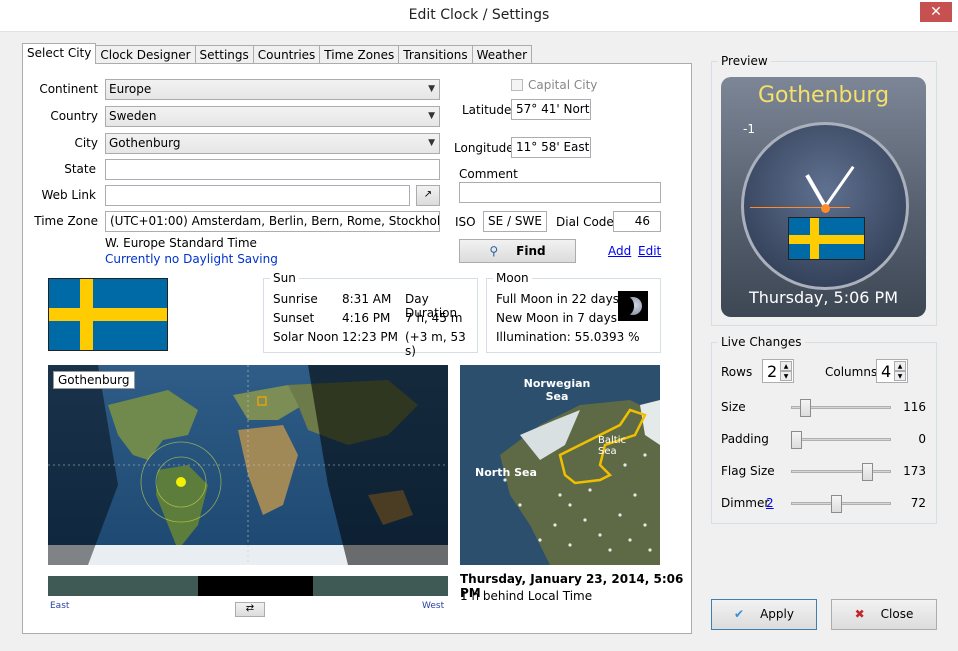  I want to click on clock-preview: Gothenburg -1 Thursday, 5:06 PM, so click(823, 197).